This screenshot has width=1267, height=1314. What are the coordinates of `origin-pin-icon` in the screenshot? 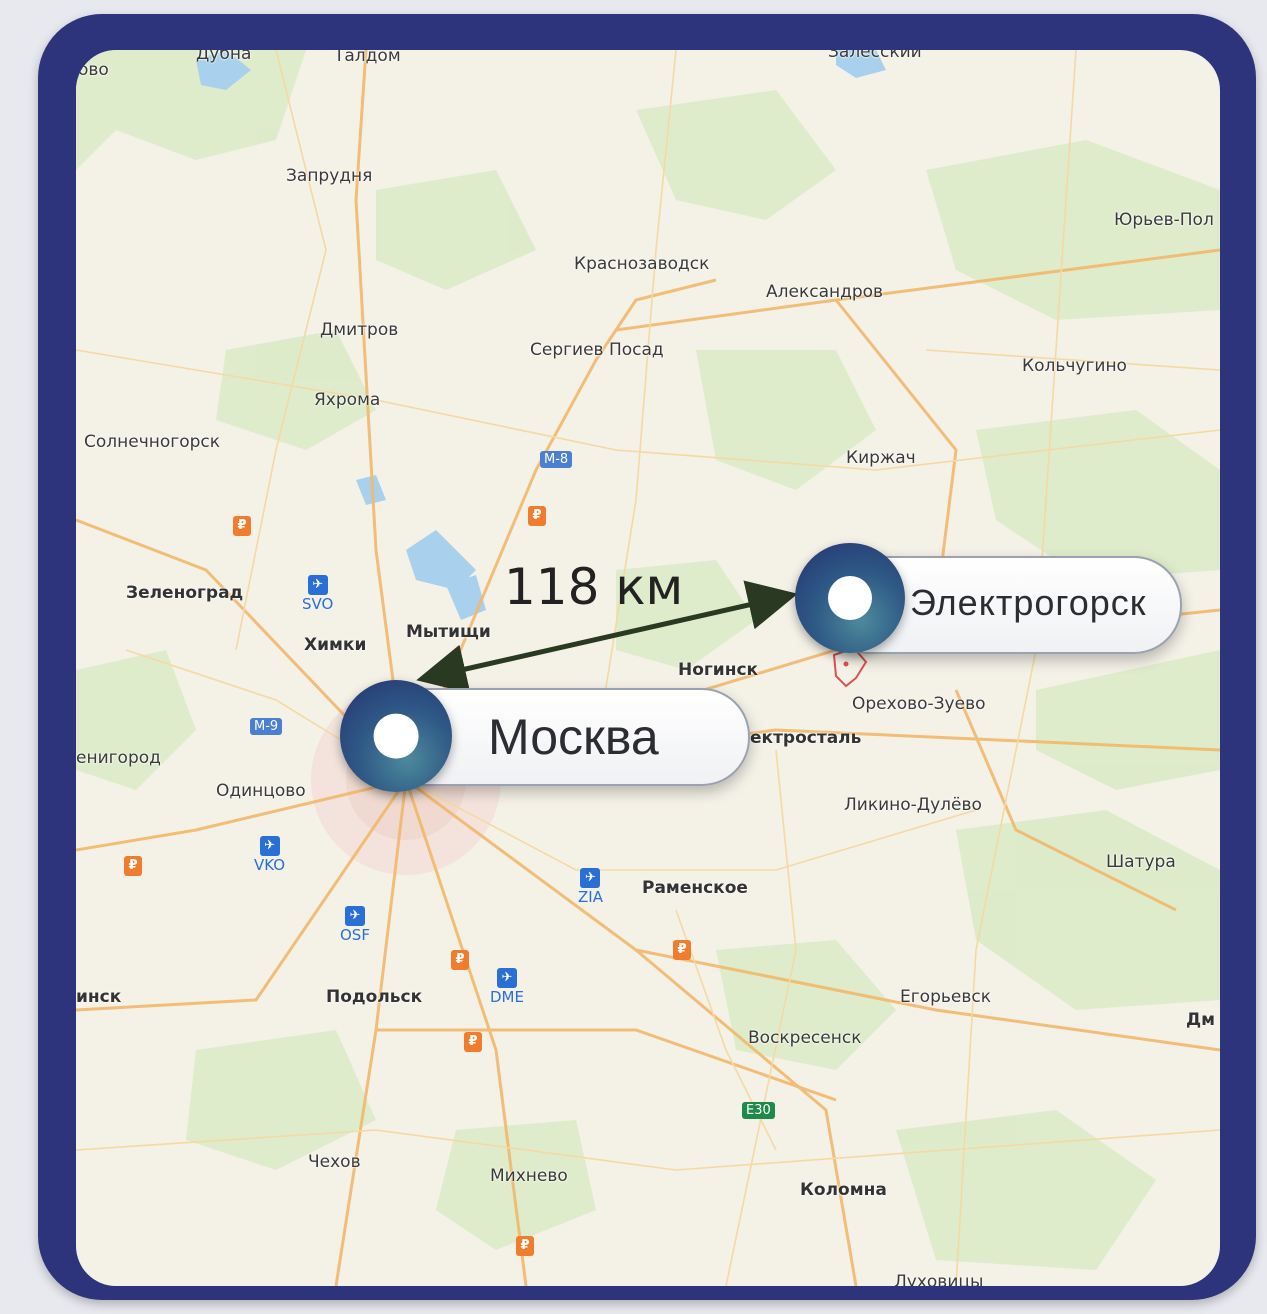 It's located at (396, 736).